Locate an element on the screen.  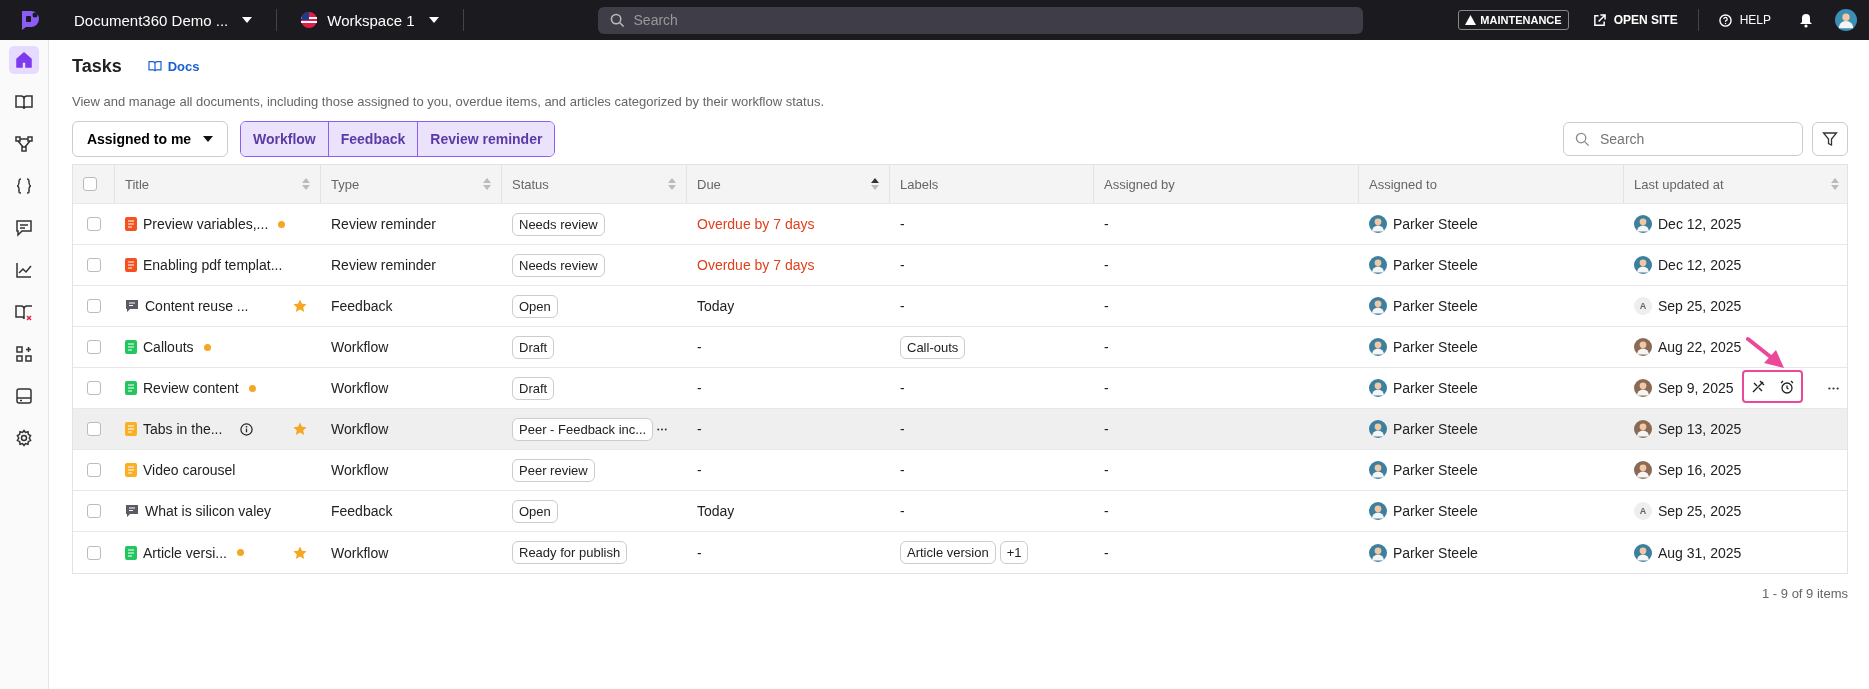
avatar: A is located at coordinates (1643, 306).